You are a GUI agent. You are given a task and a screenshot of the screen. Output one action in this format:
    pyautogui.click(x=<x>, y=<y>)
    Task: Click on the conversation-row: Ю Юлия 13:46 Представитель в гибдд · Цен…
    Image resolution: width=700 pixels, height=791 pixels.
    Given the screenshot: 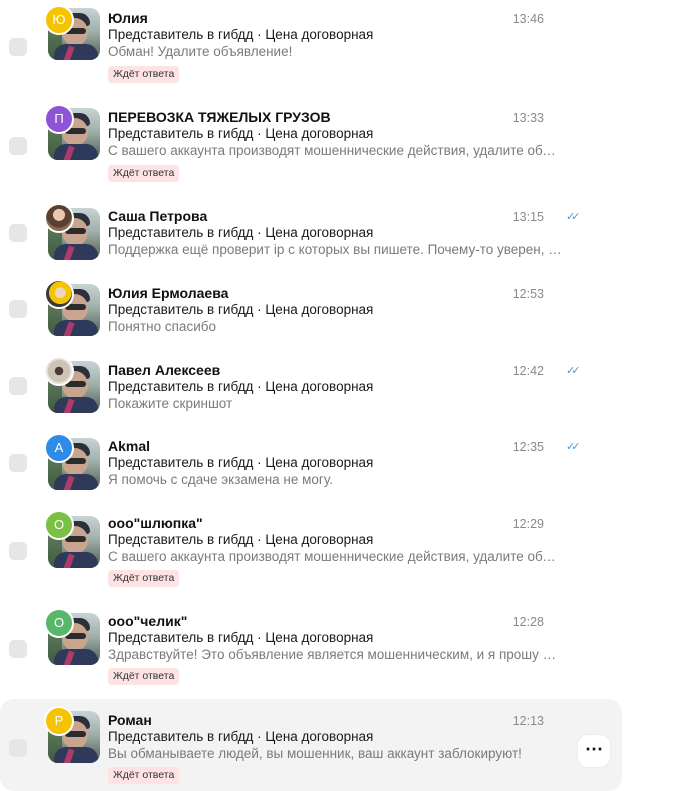 What is the action you would take?
    pyautogui.click(x=311, y=45)
    